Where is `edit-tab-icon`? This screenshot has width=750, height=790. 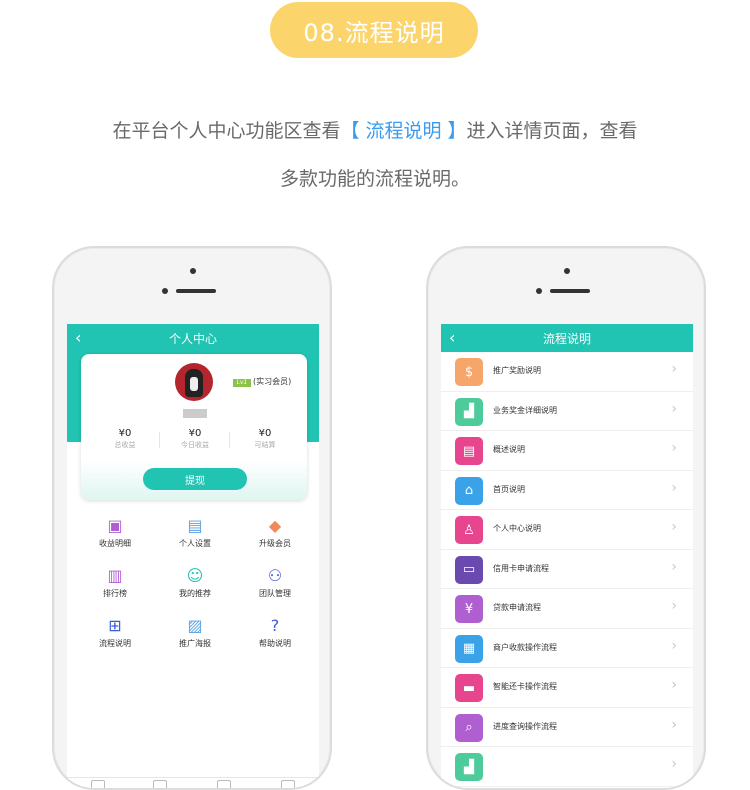 edit-tab-icon is located at coordinates (160, 784).